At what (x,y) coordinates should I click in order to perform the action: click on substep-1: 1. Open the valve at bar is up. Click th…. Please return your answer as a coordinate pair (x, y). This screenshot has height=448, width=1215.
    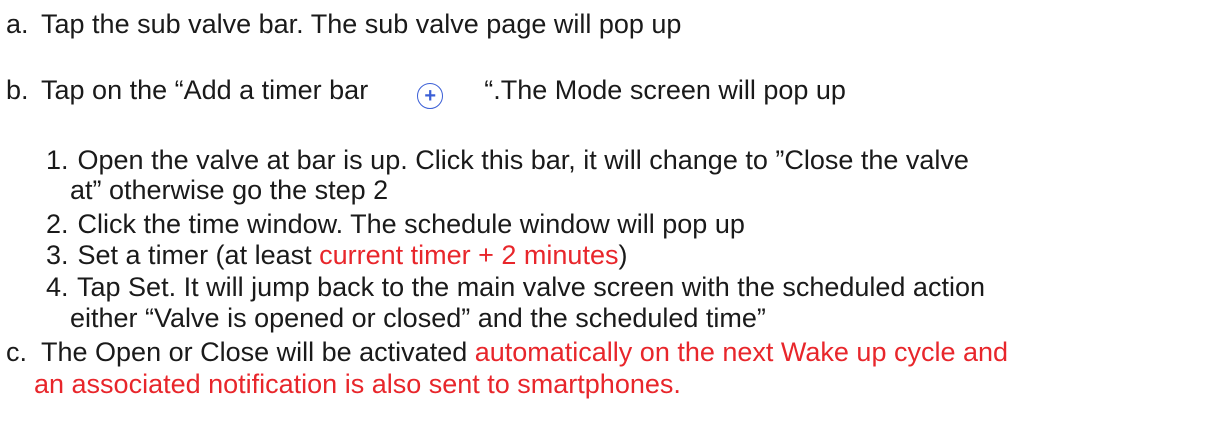
    Looking at the image, I should click on (507, 160).